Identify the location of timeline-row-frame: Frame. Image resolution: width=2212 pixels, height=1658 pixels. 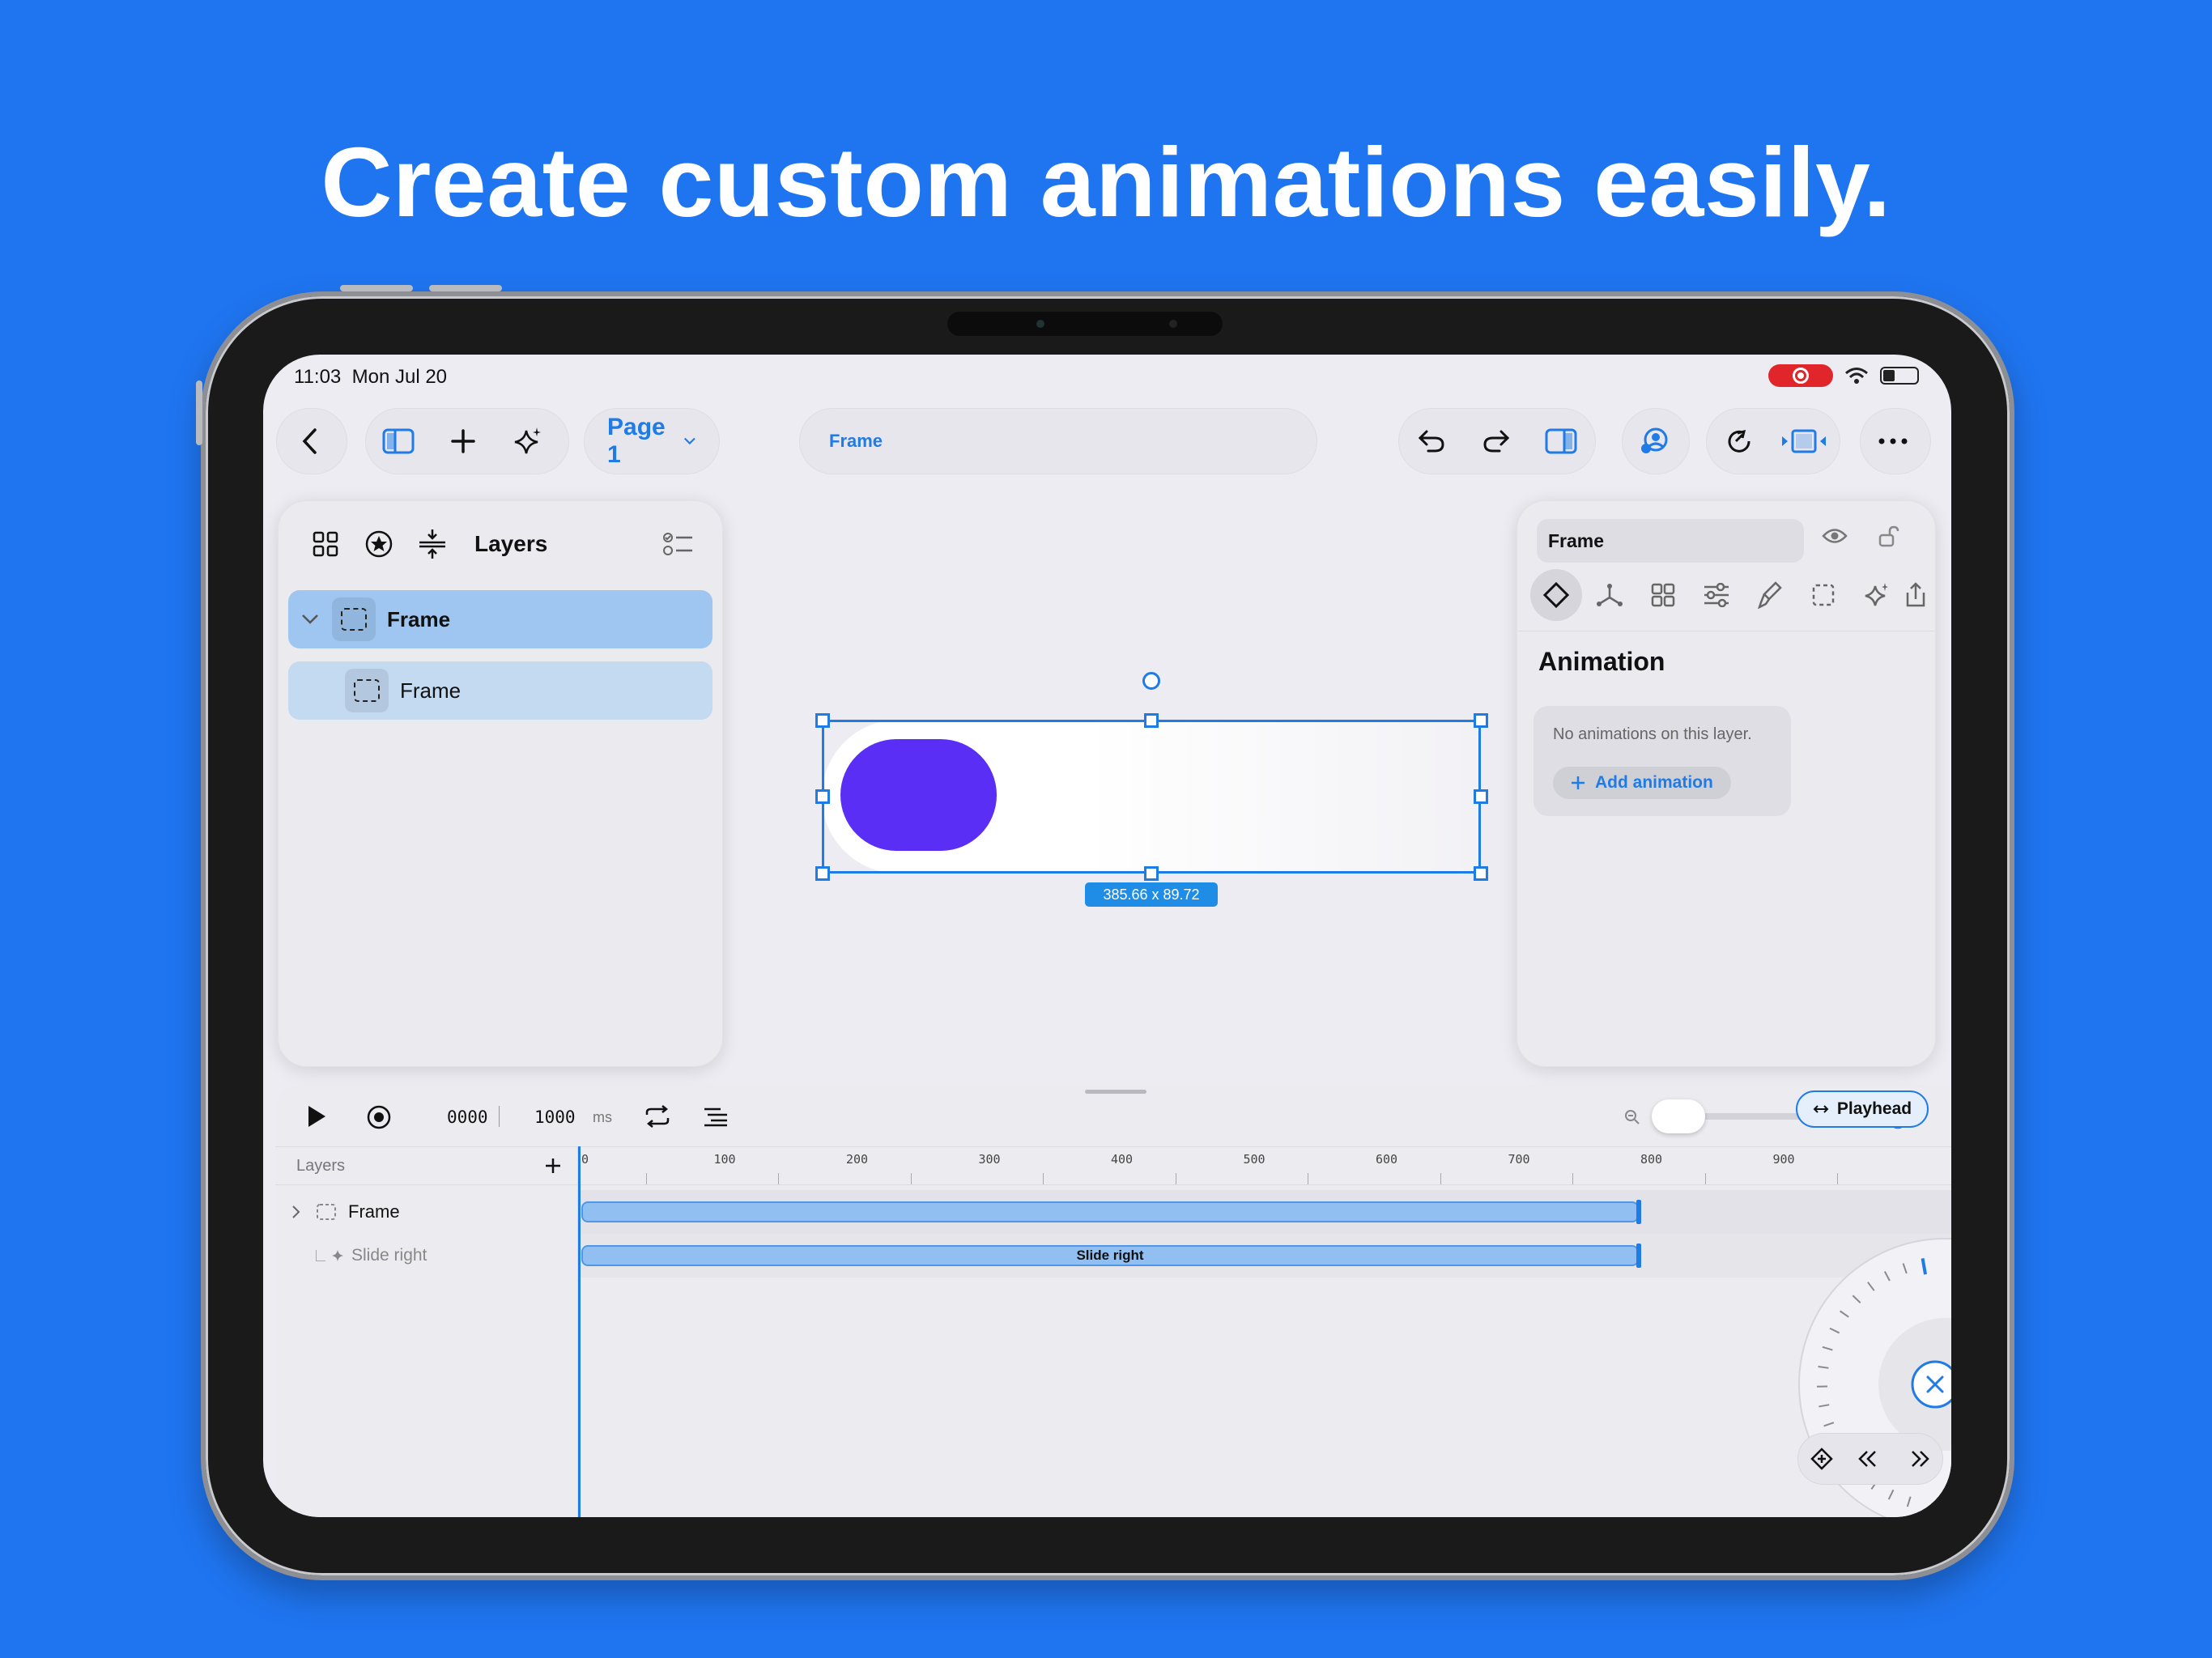
(426, 1212).